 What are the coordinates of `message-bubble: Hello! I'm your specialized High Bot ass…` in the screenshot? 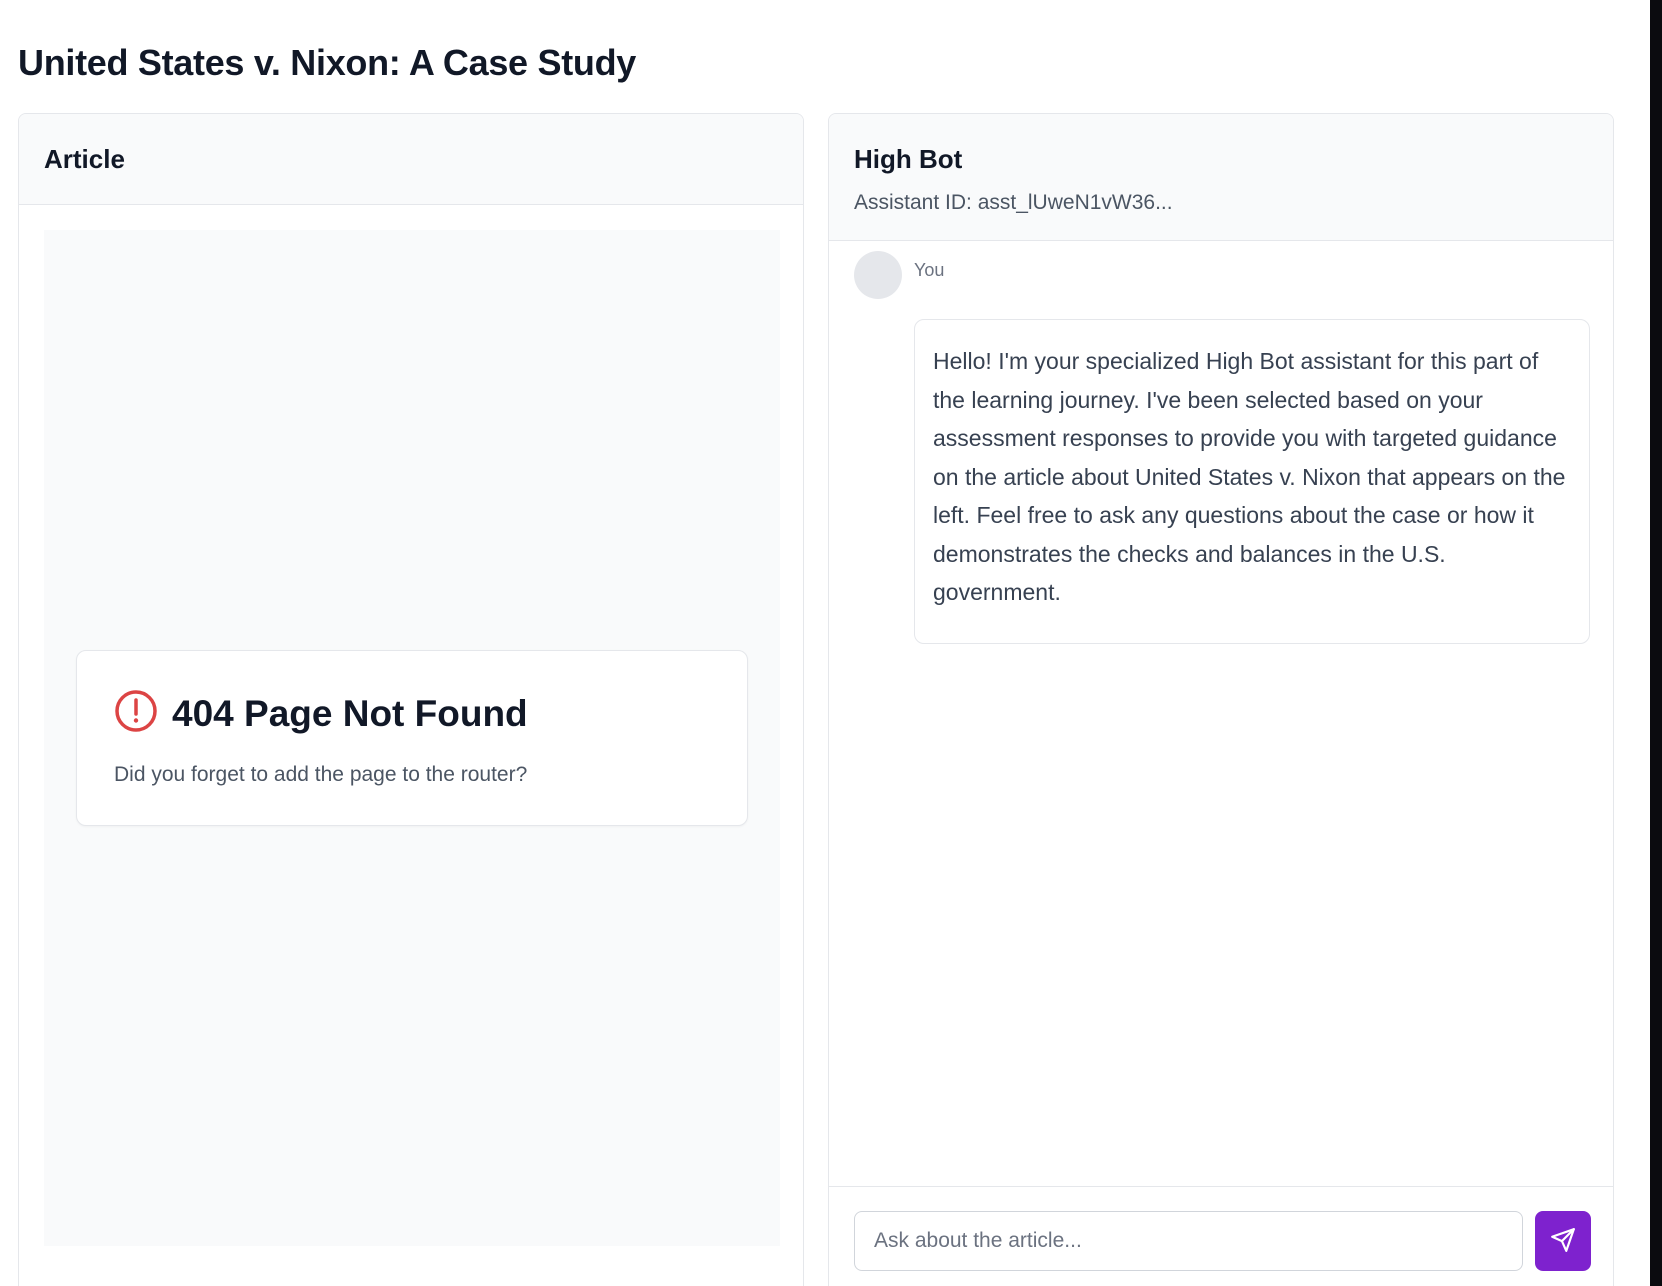 It's located at (1252, 481).